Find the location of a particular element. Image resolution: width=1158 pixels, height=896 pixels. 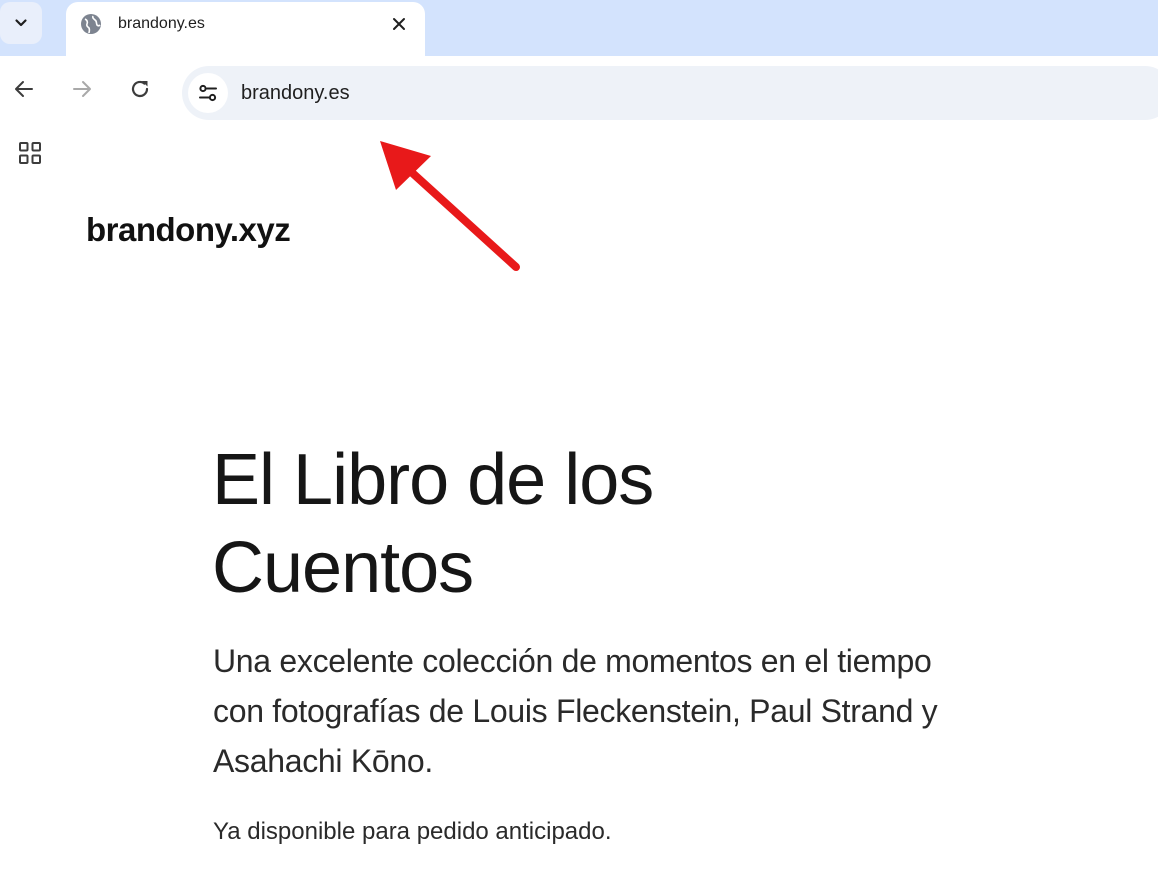

page-title: El Libro de los Cuentos is located at coordinates (522, 524).